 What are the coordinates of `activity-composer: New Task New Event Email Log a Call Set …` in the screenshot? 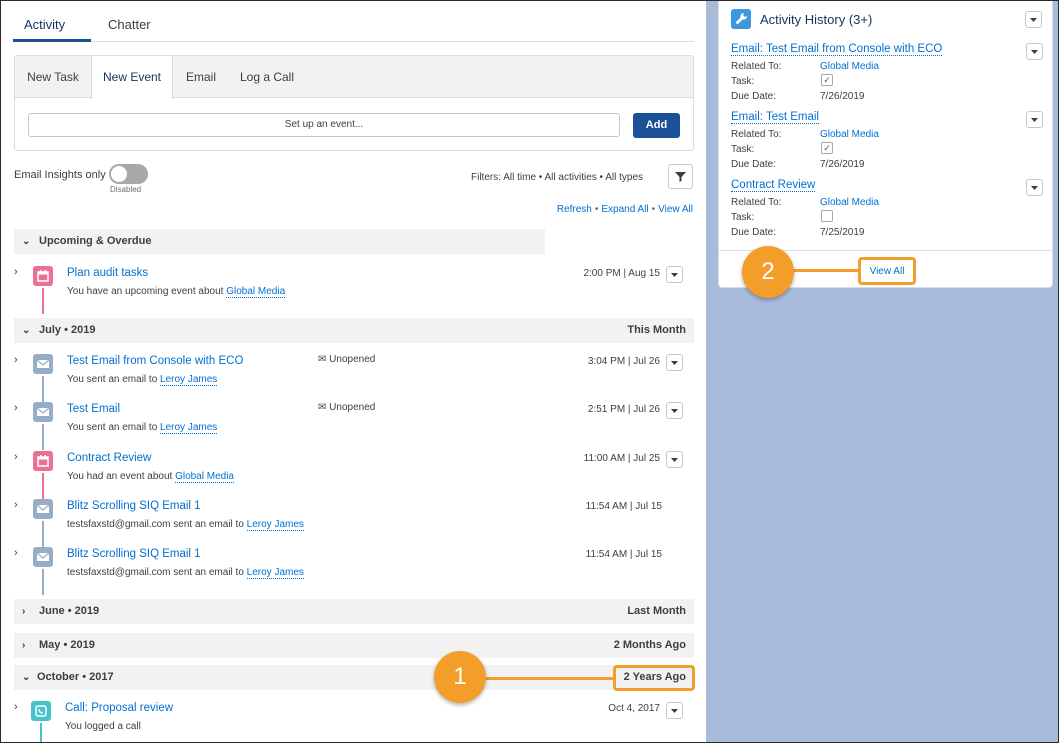 It's located at (354, 103).